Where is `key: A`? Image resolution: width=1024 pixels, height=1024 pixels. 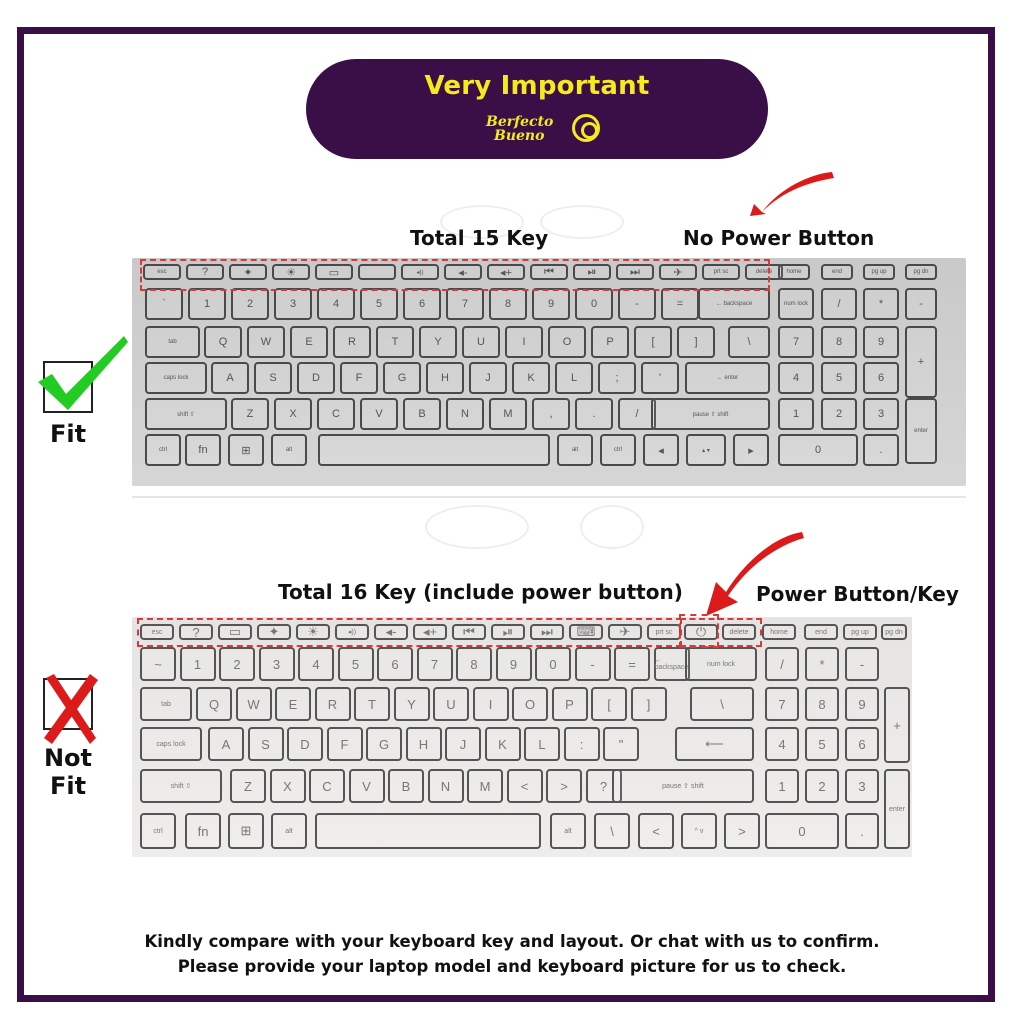
key: A is located at coordinates (230, 378).